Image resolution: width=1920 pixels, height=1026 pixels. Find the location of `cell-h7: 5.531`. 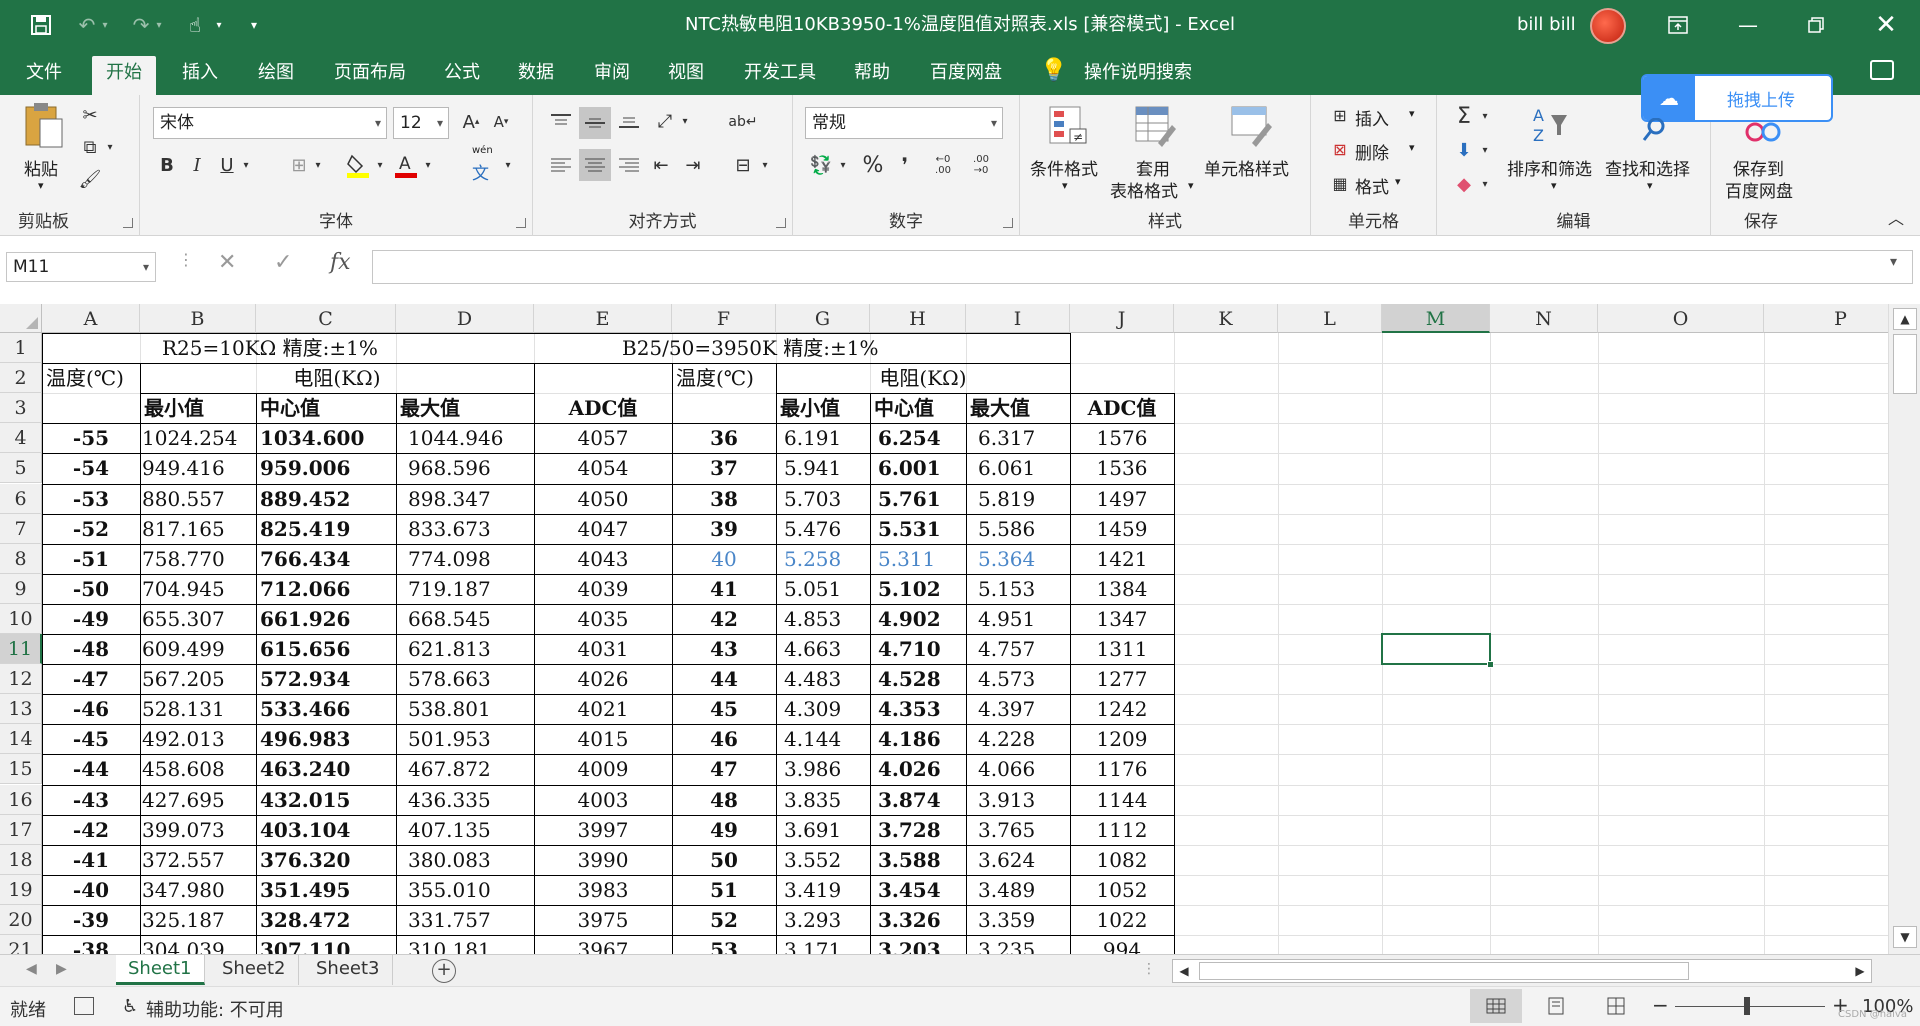

cell-h7: 5.531 is located at coordinates (918, 529).